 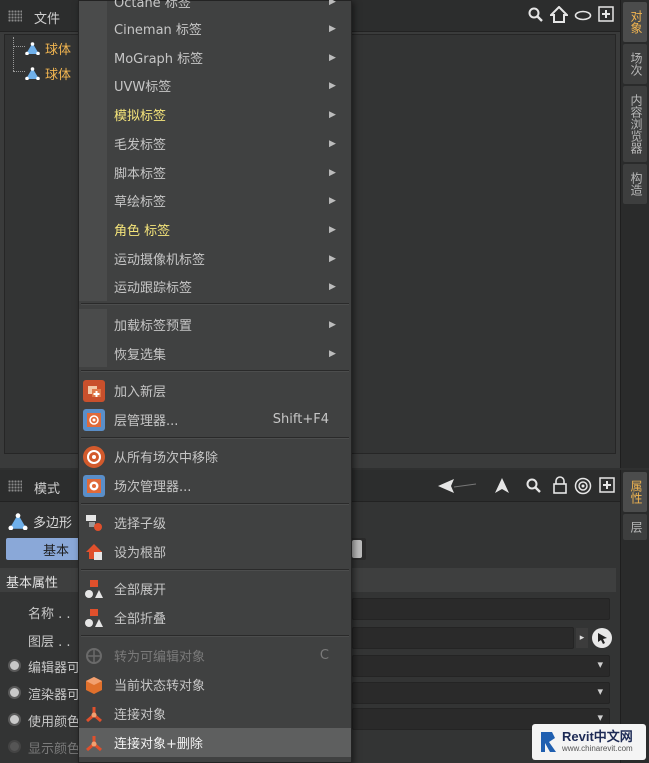 What do you see at coordinates (634, 234) in the screenshot?
I see `right-tabs-top: 对象 场次 内容浏览器 构造` at bounding box center [634, 234].